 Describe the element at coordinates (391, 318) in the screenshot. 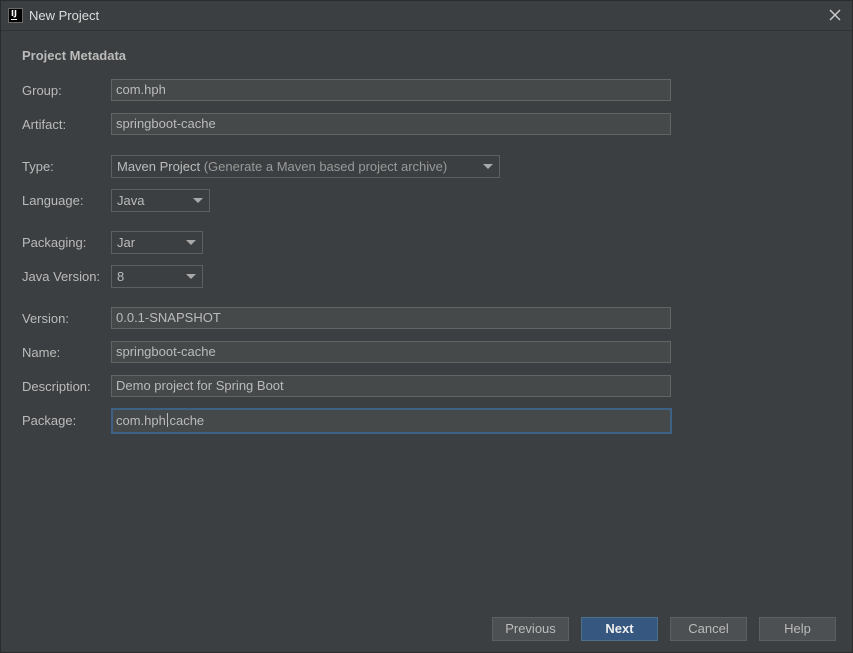

I see `version-field: 0.0.1-SNAPSHOT` at that location.